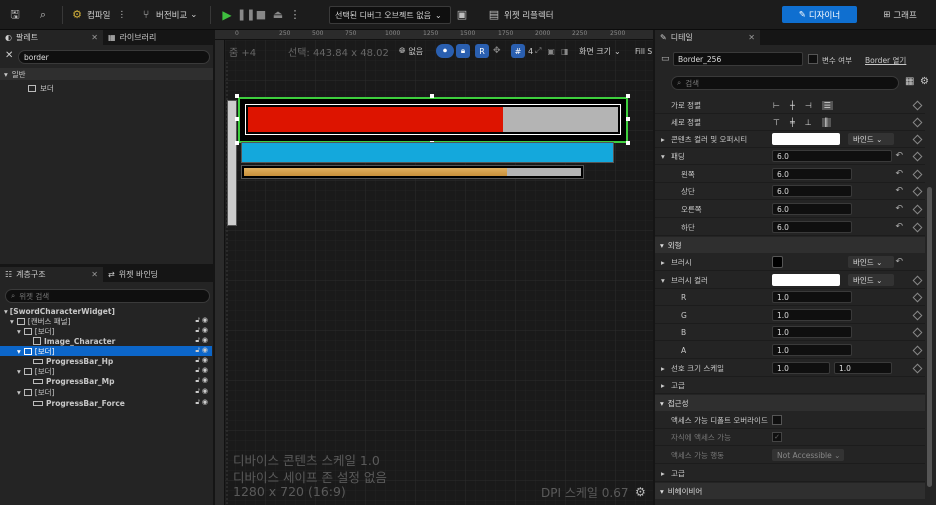 This screenshot has width=936, height=505. What do you see at coordinates (295, 15) in the screenshot?
I see `play-options-icon: ⋮` at bounding box center [295, 15].